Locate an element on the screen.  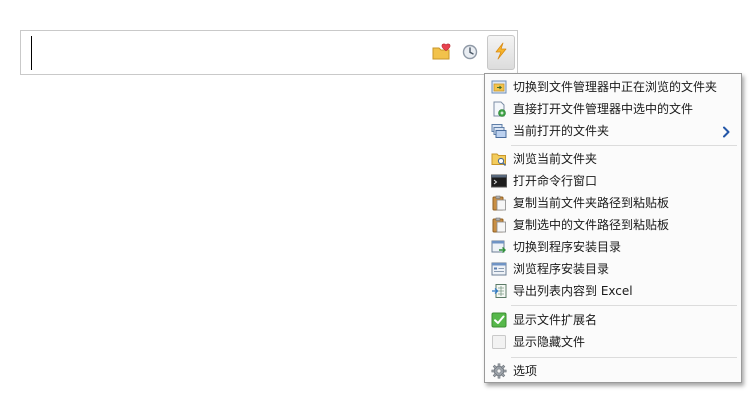
checkbox-checked-icon is located at coordinates (499, 320).